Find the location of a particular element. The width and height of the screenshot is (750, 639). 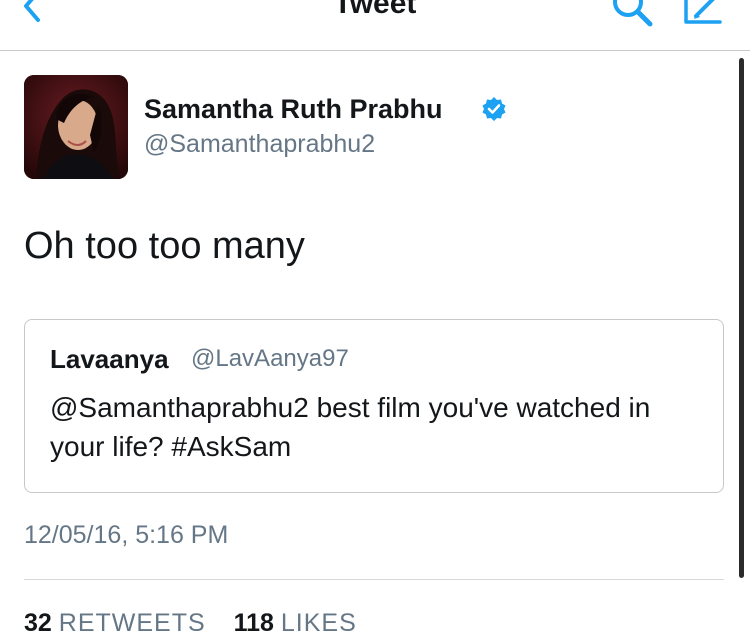

likes-count: 118 is located at coordinates (253, 623).